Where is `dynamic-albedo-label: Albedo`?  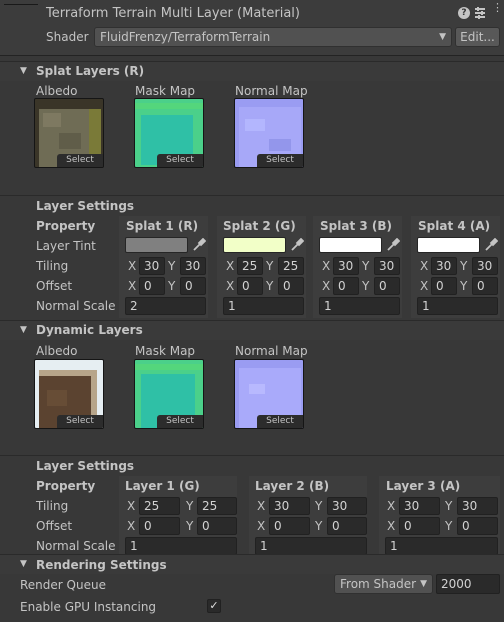 dynamic-albedo-label: Albedo is located at coordinates (57, 351).